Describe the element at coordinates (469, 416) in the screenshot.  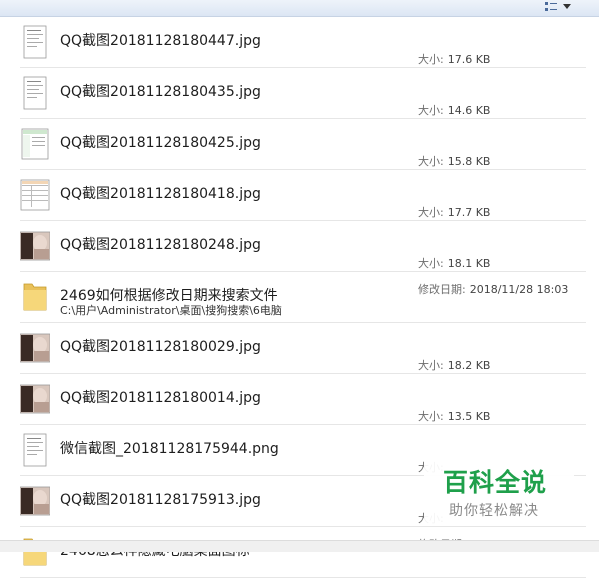
I see `size-value: 13.5 KB` at that location.